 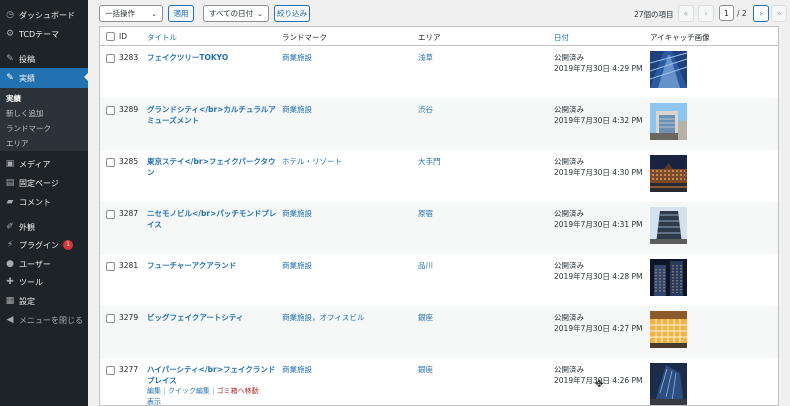 What do you see at coordinates (44, 320) in the screenshot?
I see `collapse-menu-button: ◀ メニューを閉じる` at bounding box center [44, 320].